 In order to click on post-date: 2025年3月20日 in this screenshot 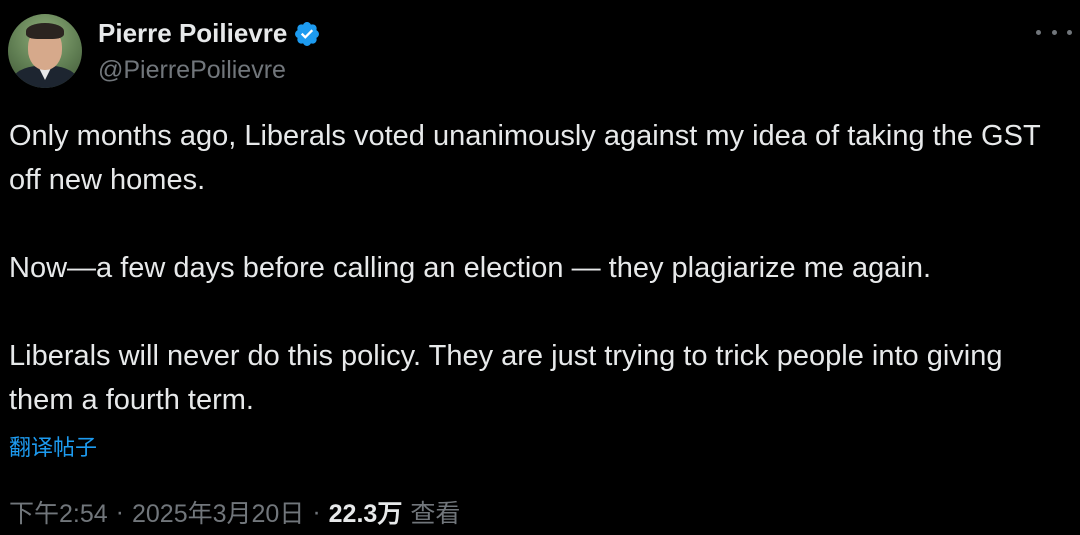, I will do `click(218, 512)`.